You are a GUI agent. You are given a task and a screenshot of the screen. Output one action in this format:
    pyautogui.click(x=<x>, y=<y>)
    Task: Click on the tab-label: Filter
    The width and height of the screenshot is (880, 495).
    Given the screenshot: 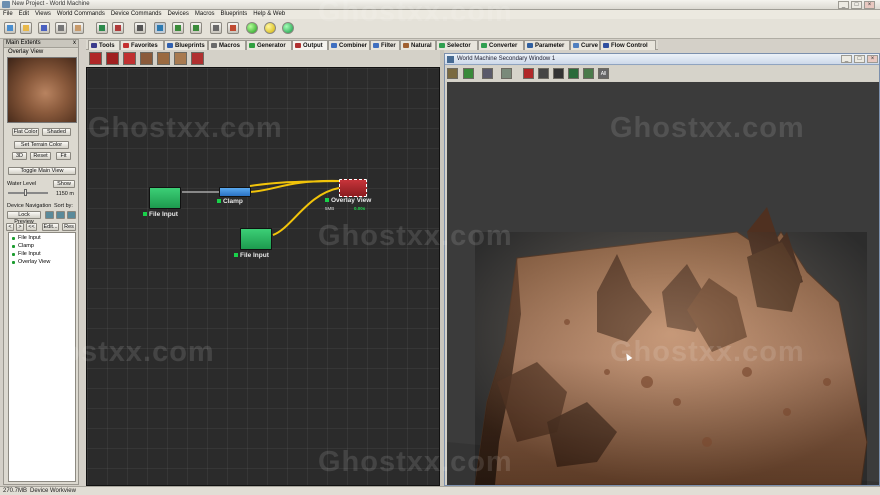 What is the action you would take?
    pyautogui.click(x=388, y=46)
    